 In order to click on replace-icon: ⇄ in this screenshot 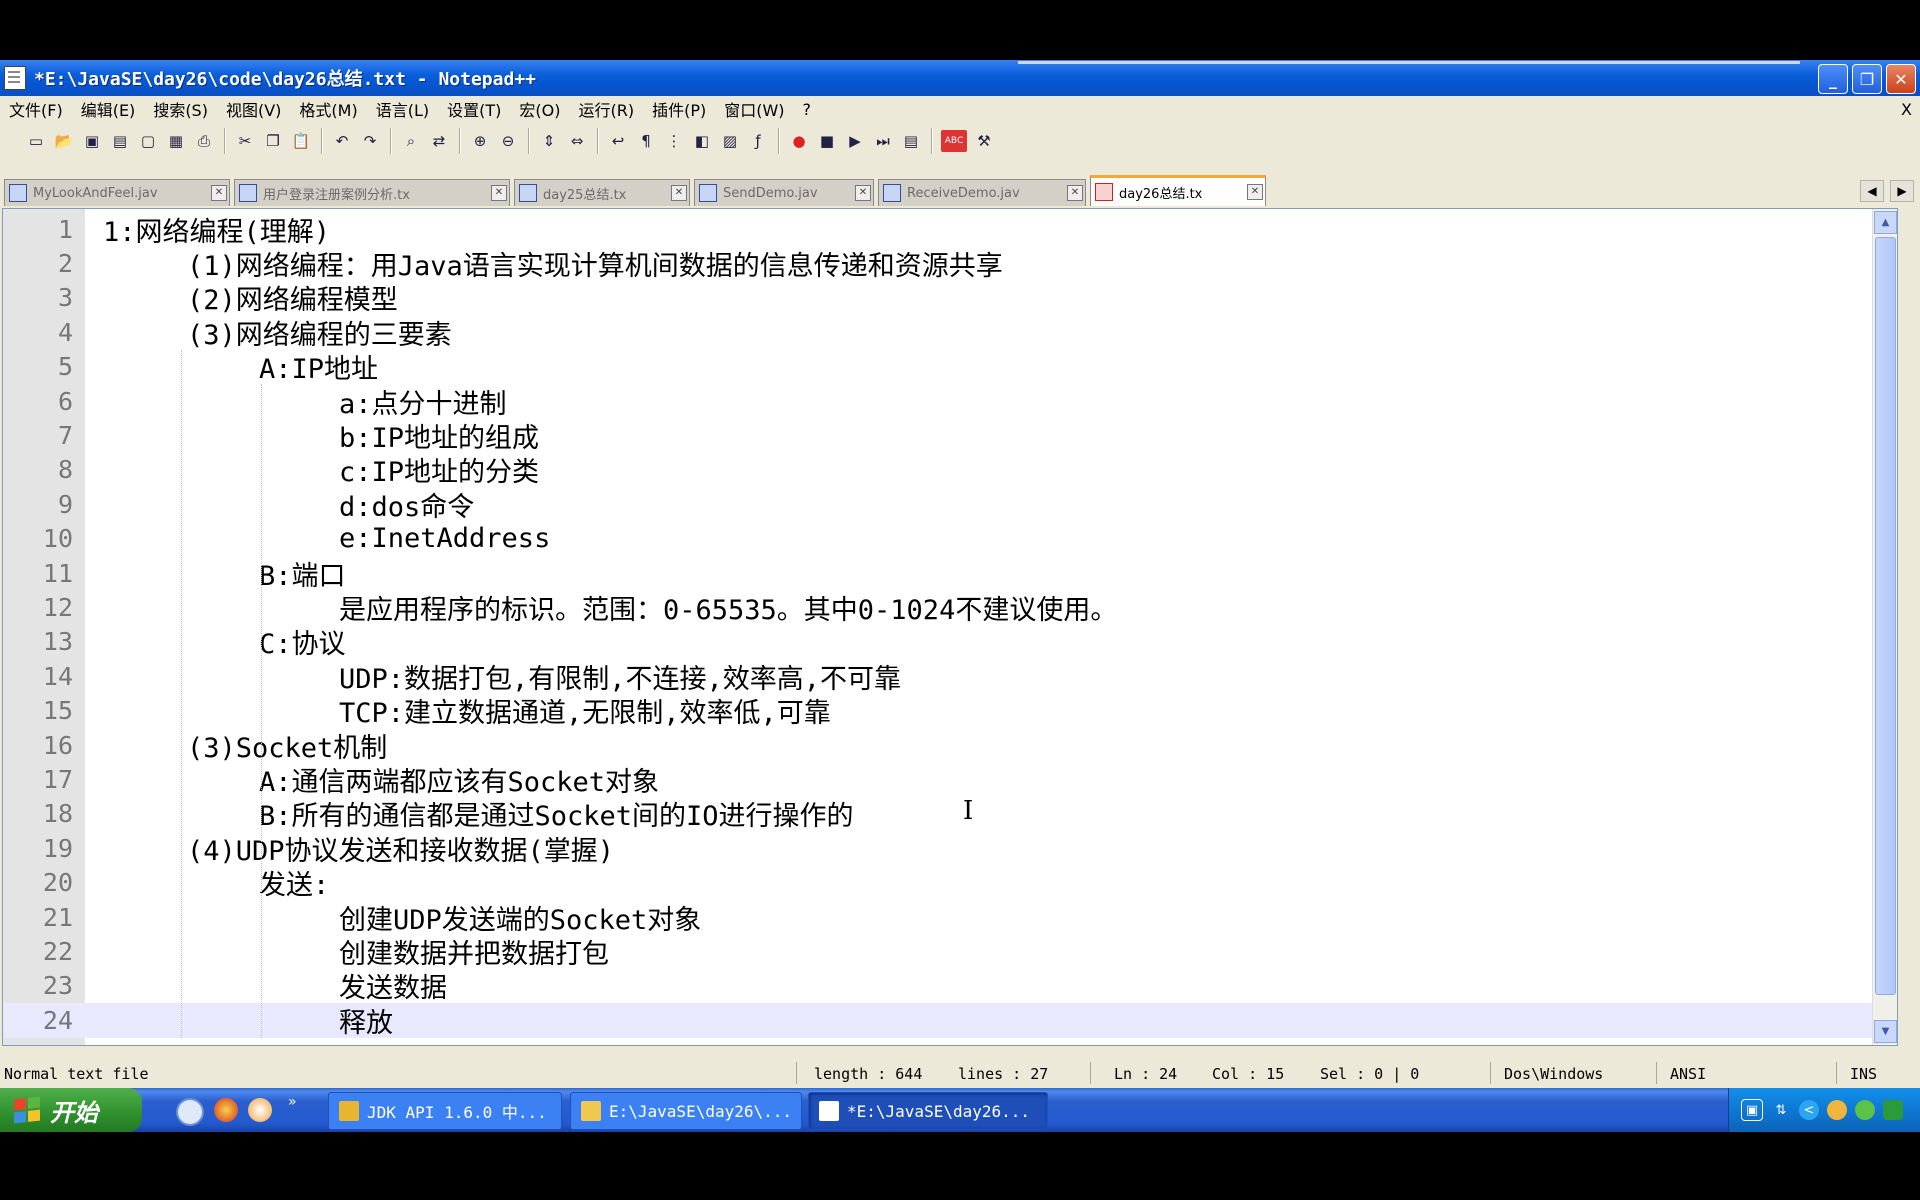, I will do `click(439, 141)`.